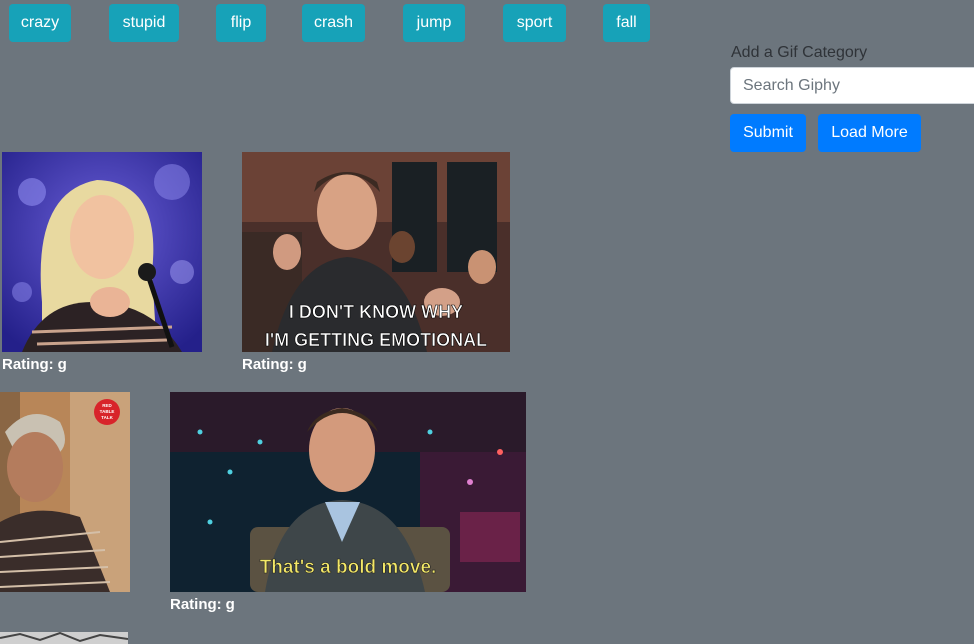 Image resolution: width=974 pixels, height=644 pixels. What do you see at coordinates (241, 23) in the screenshot?
I see `category-button-flip: flip` at bounding box center [241, 23].